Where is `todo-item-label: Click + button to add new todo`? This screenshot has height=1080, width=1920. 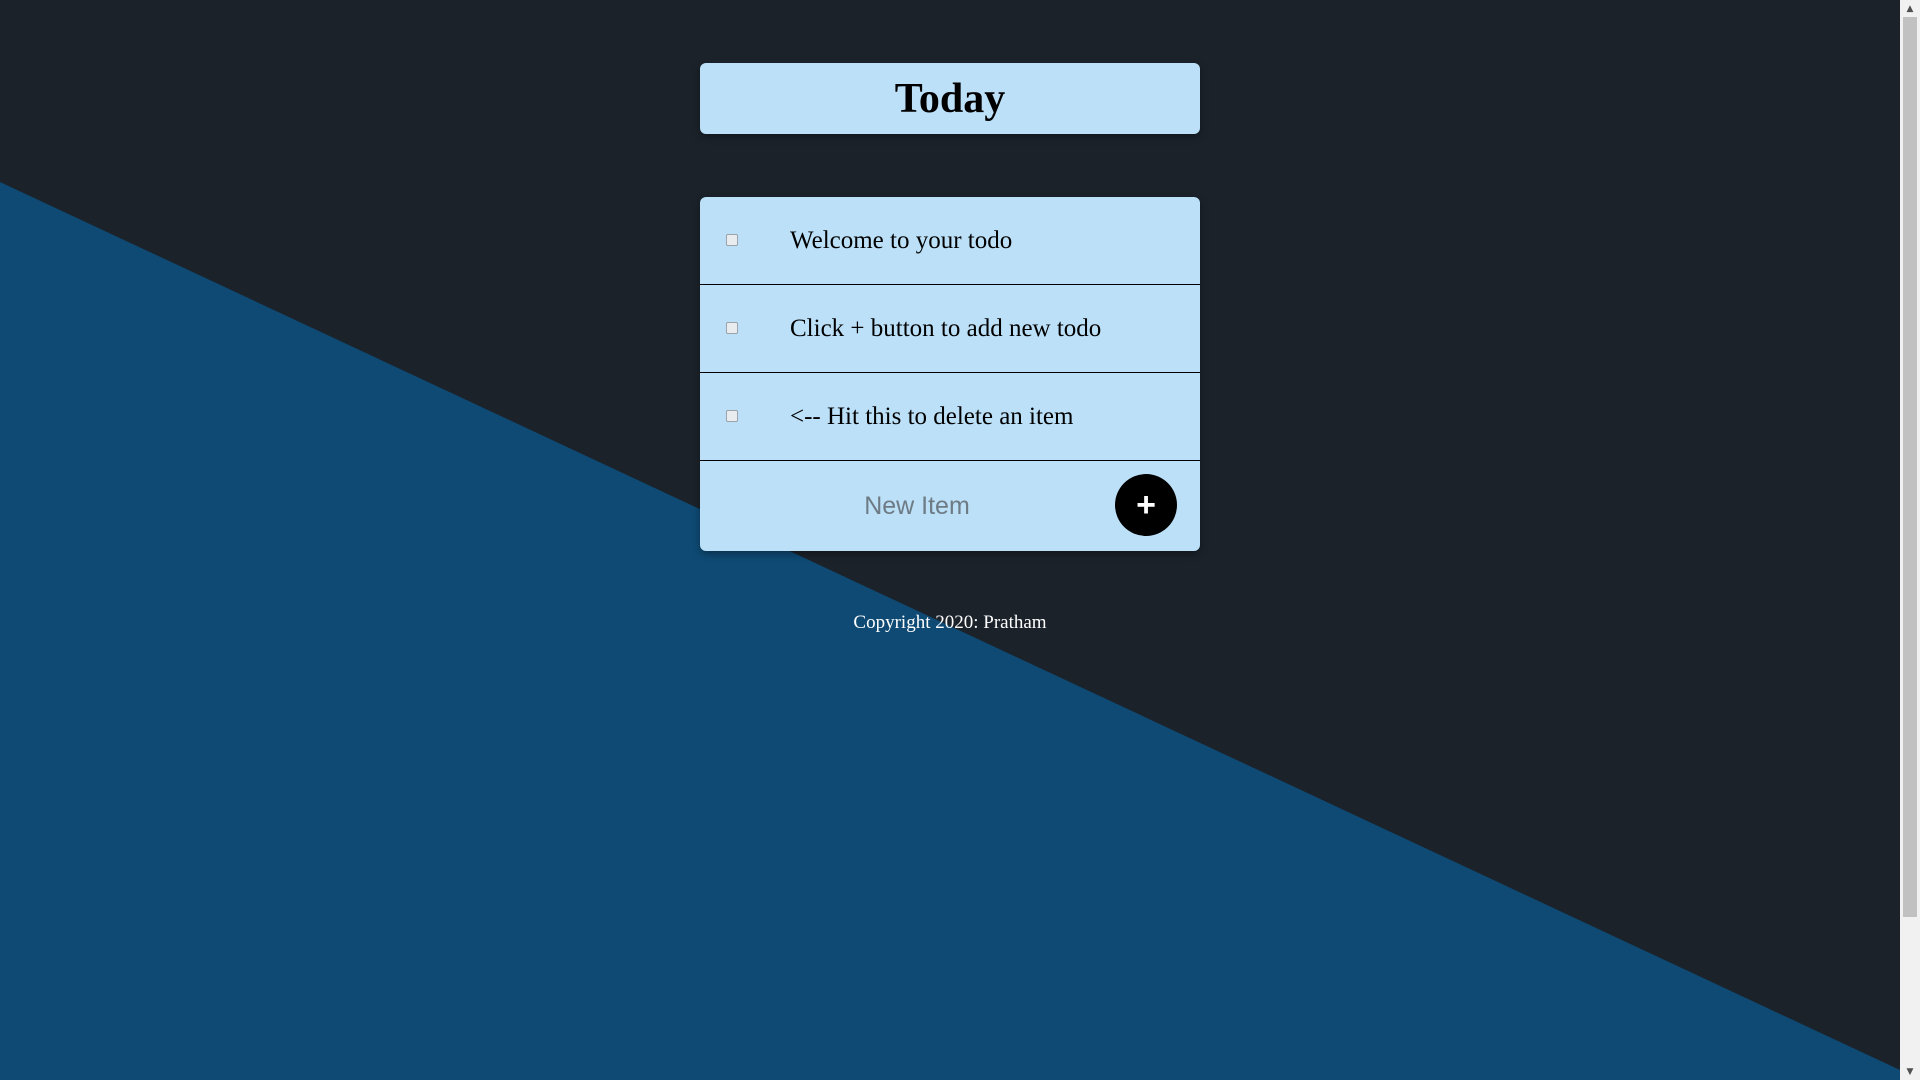
todo-item-label: Click + button to add new todo is located at coordinates (946, 328).